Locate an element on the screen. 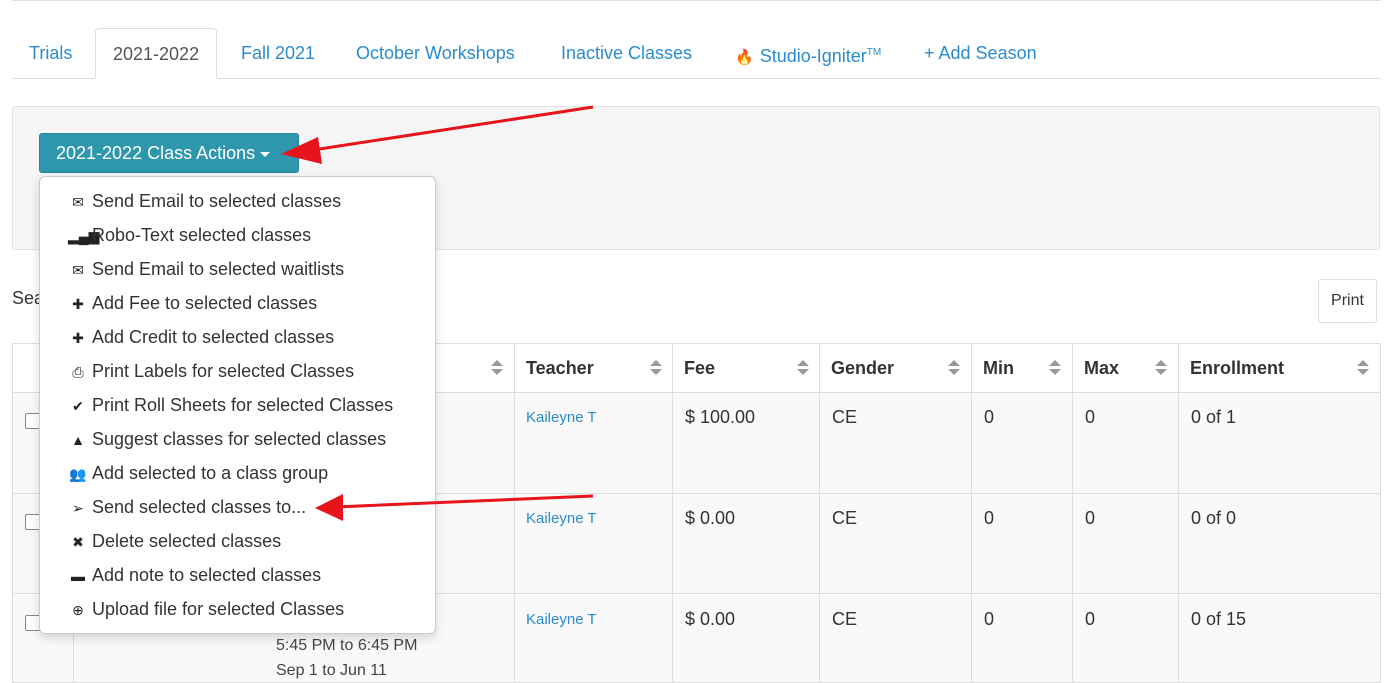  road-icon: ▲ is located at coordinates (78, 440).